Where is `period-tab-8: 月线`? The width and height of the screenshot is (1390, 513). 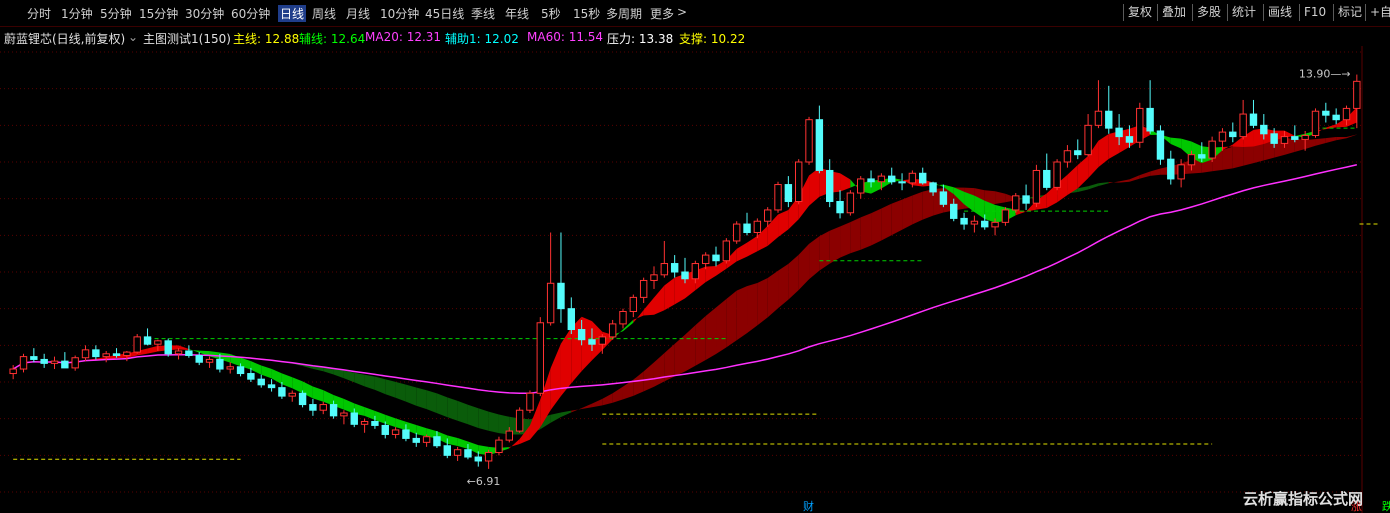 period-tab-8: 月线 is located at coordinates (358, 13).